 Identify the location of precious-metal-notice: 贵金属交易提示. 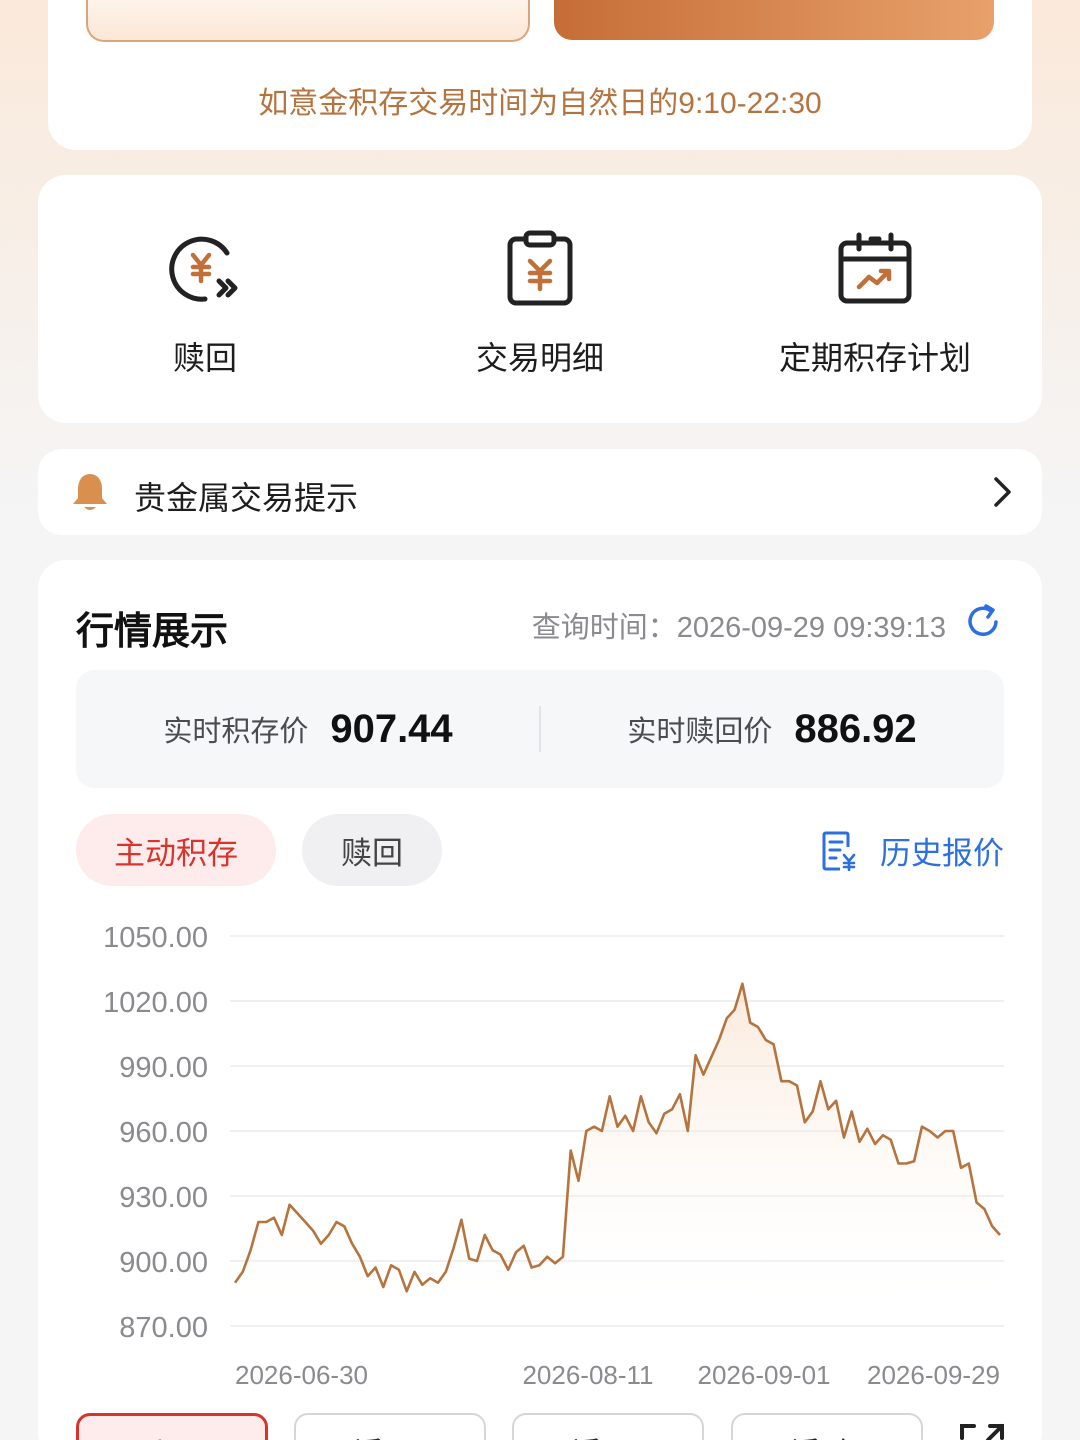
(540, 492).